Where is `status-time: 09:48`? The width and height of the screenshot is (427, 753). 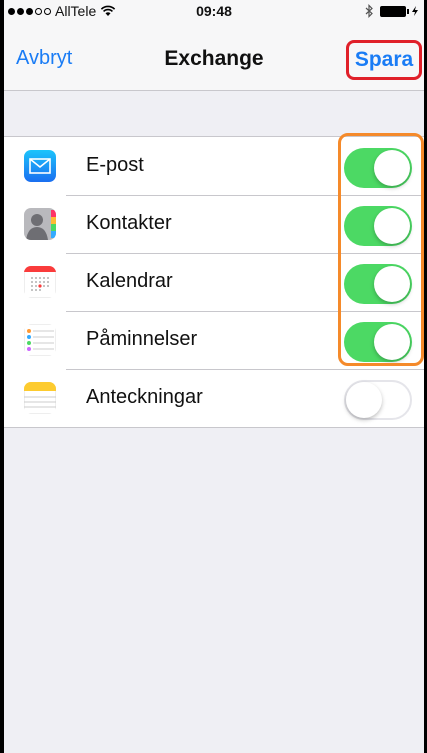 status-time: 09:48 is located at coordinates (214, 11).